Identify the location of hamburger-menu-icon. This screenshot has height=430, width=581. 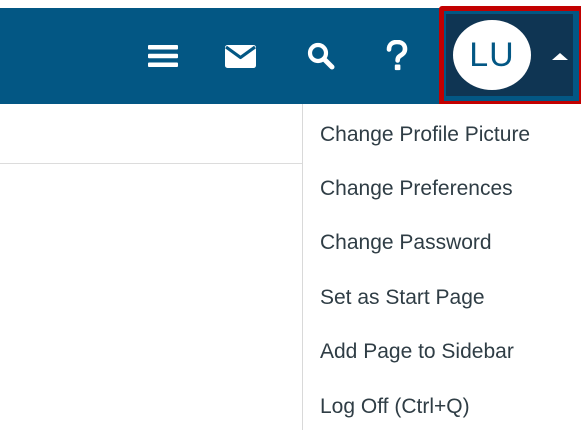
(163, 56).